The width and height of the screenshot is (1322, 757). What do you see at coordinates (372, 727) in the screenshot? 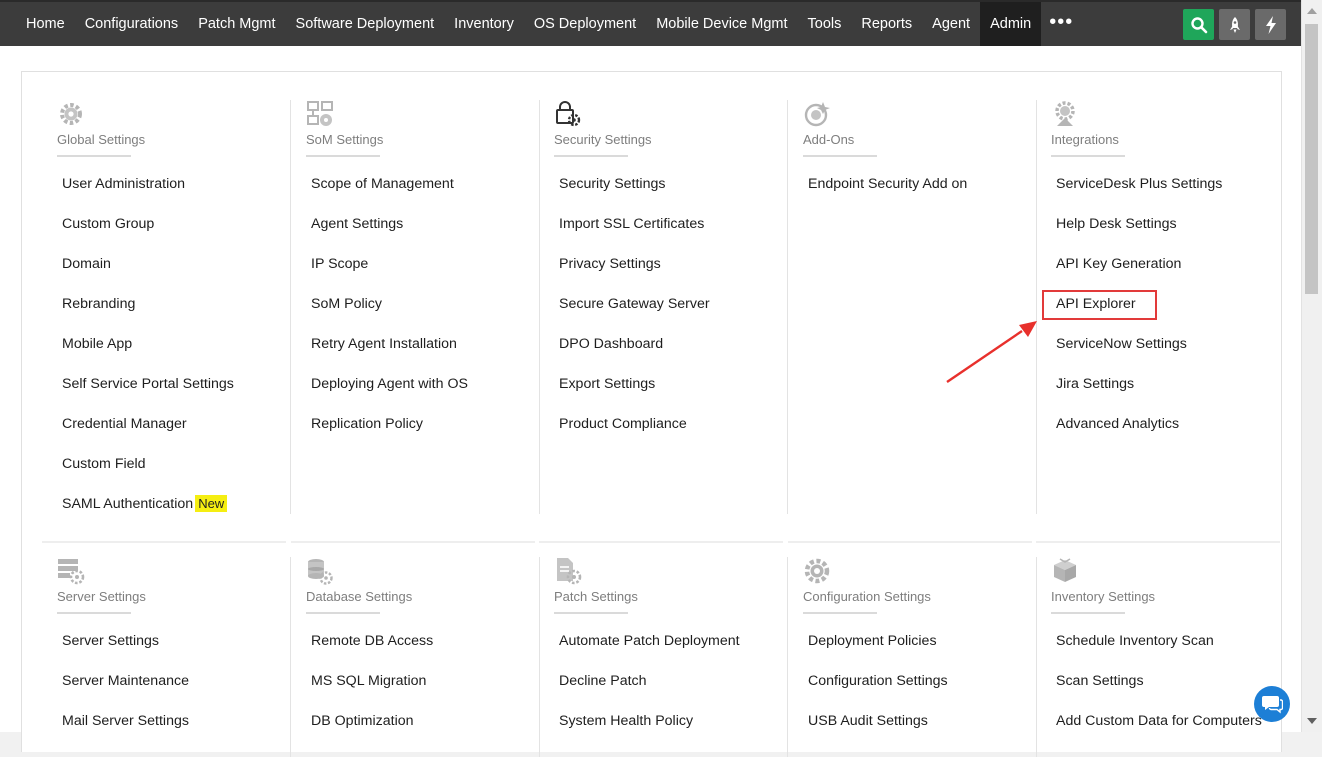
I see `link-db-optimization: DB Optimization` at bounding box center [372, 727].